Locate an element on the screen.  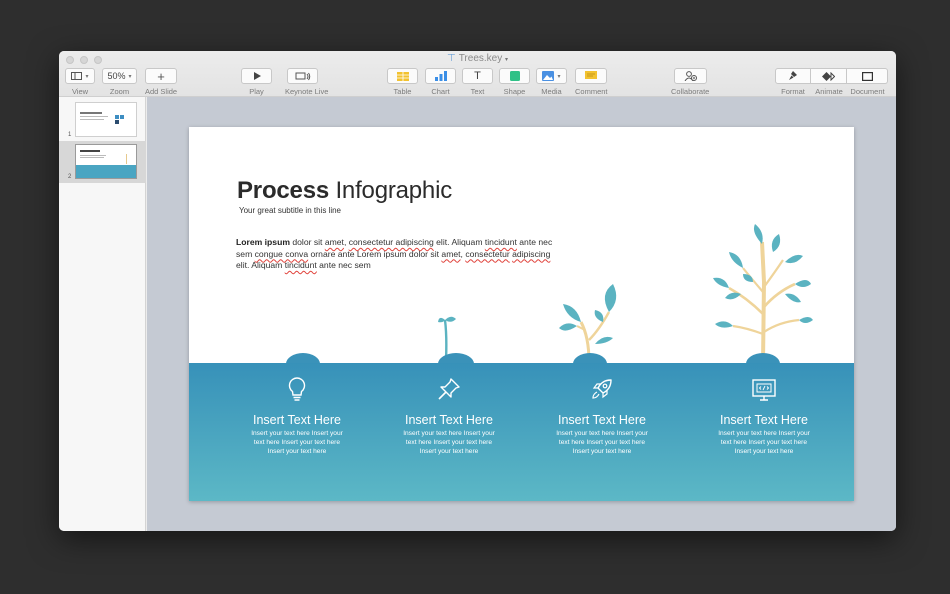
text-button: T is located at coordinates (477, 76).